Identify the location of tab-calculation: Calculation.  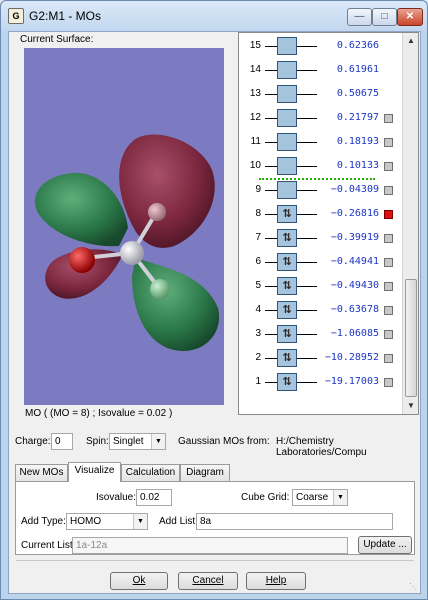
(150, 472).